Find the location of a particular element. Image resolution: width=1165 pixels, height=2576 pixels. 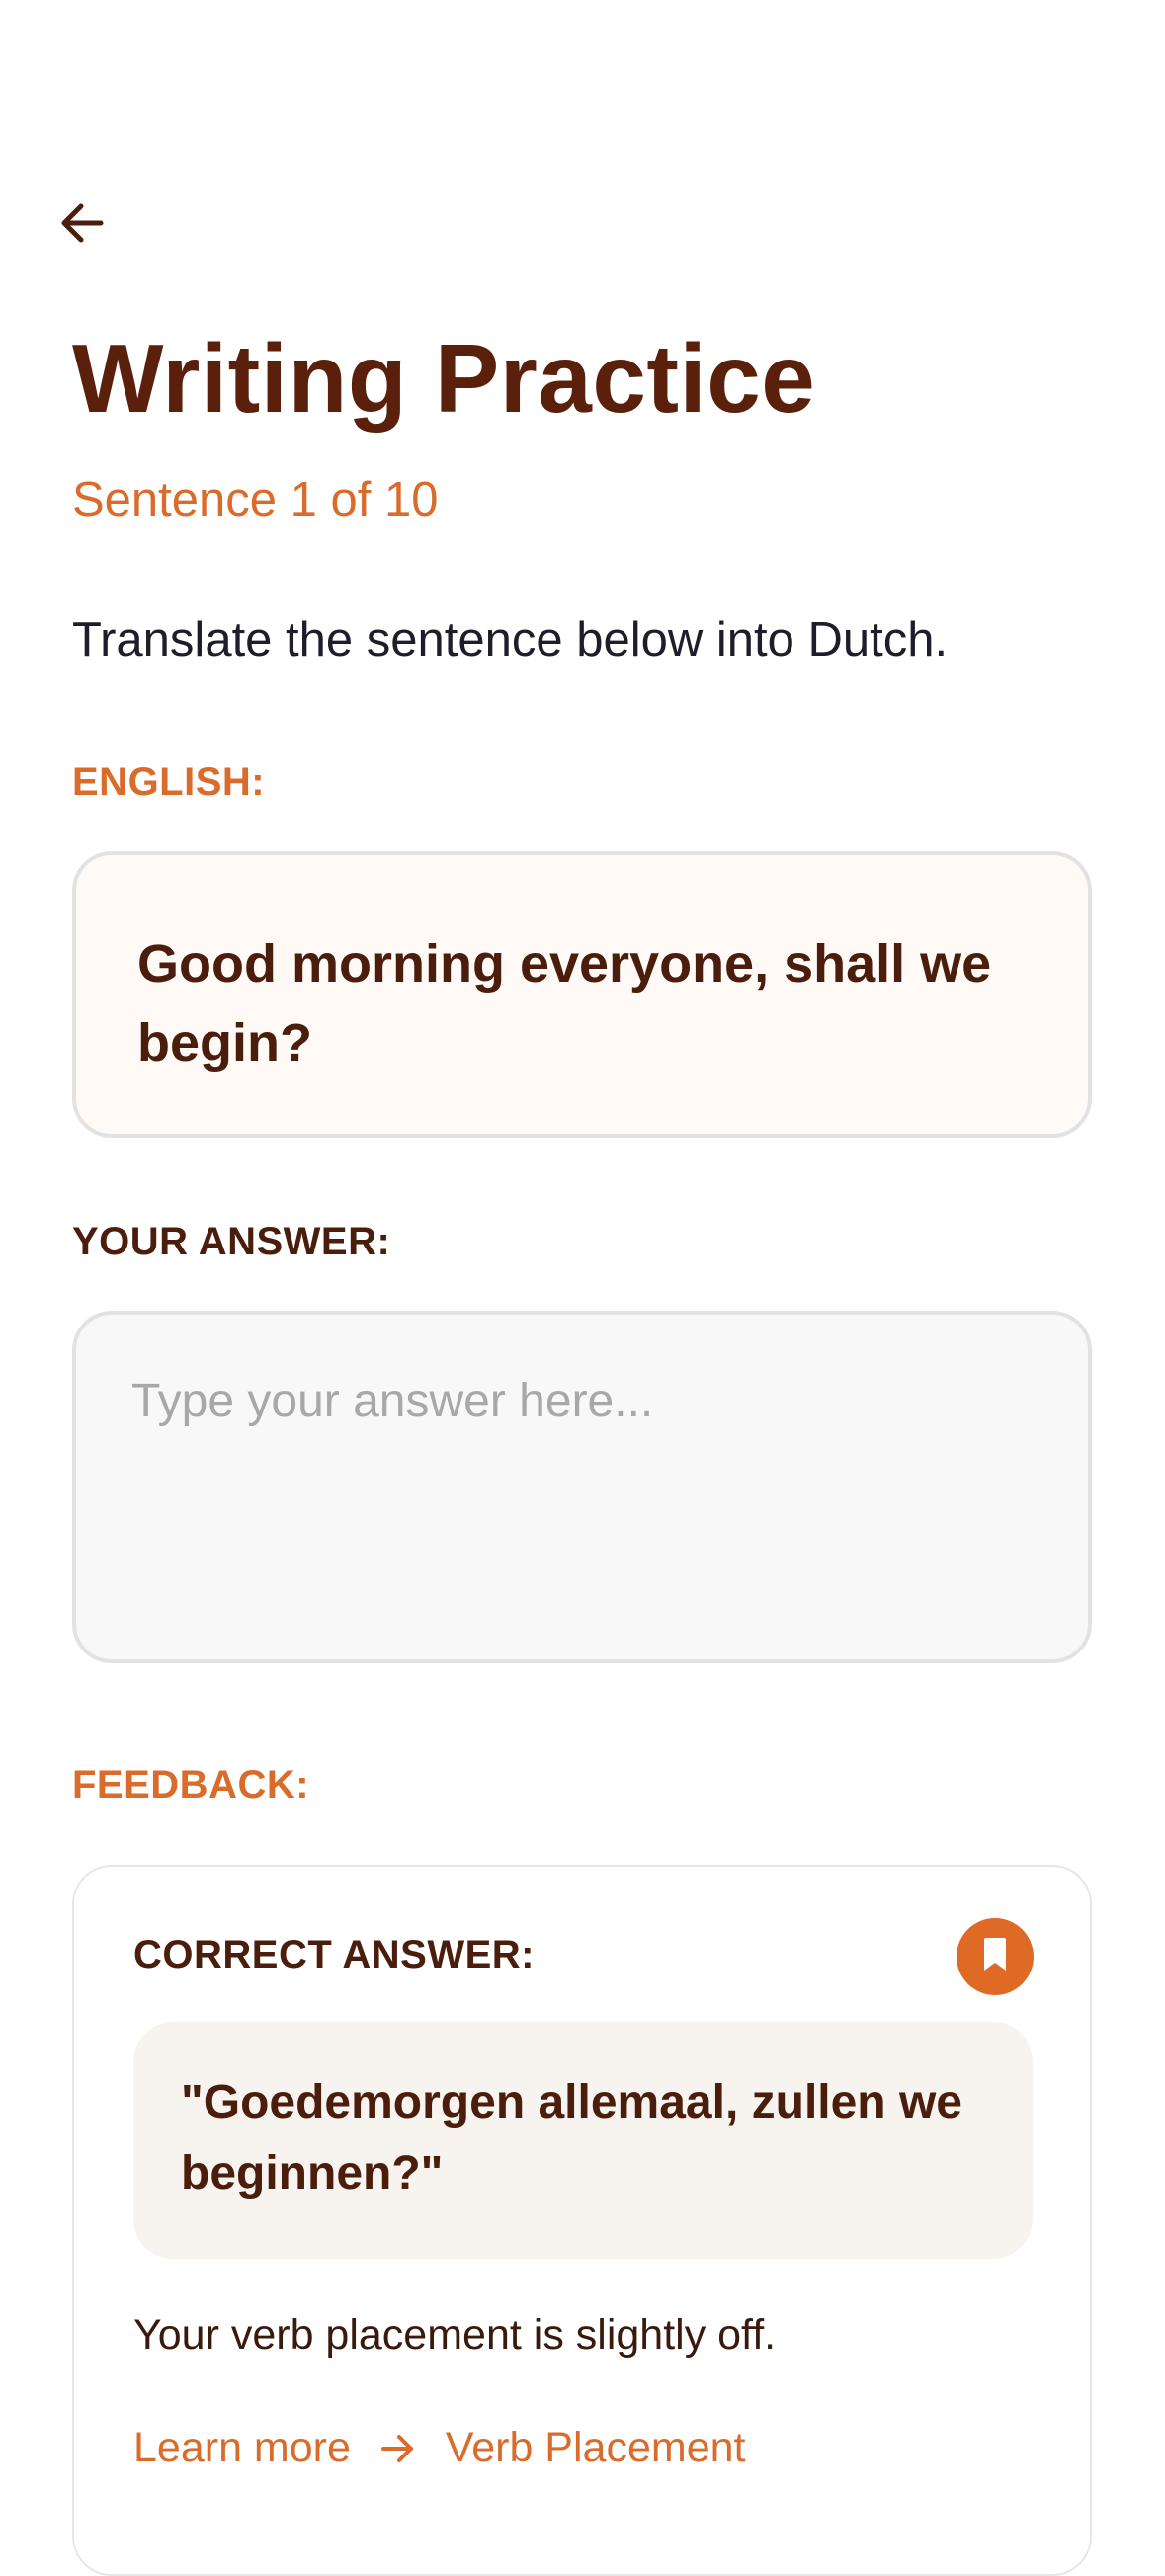

feedback-label: FEEDBACK: is located at coordinates (191, 1785).